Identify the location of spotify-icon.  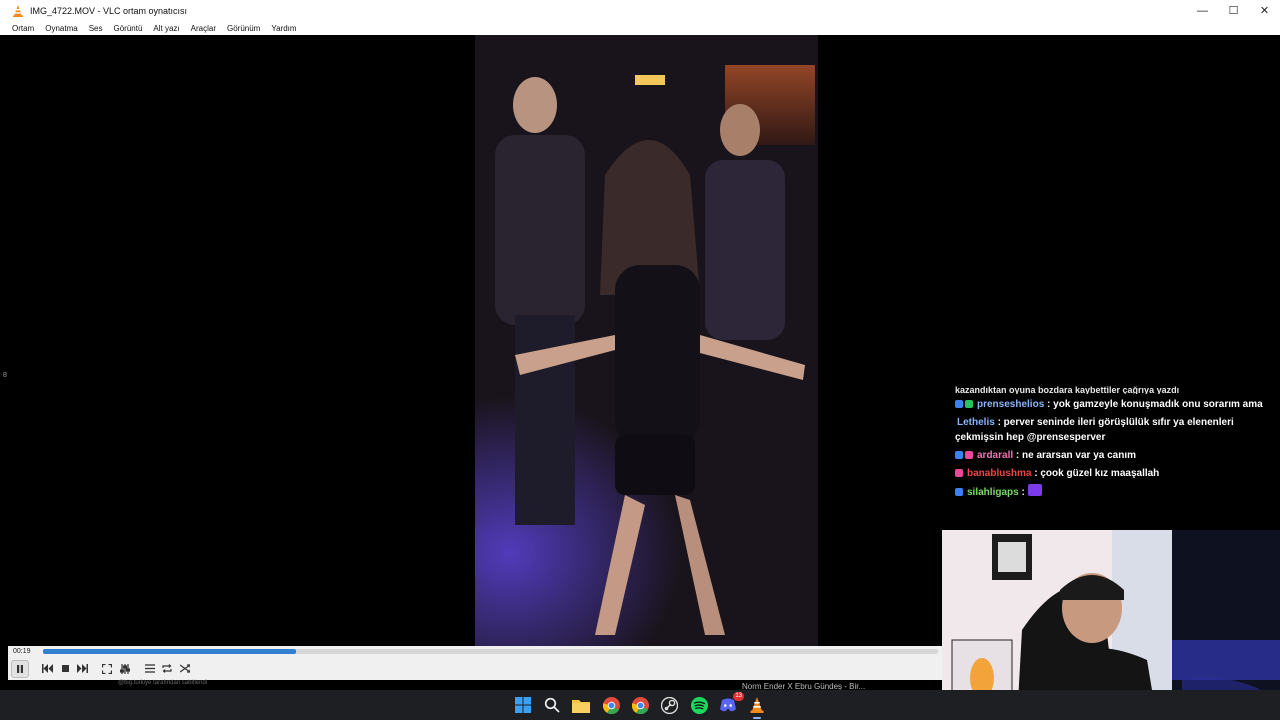
(699, 705).